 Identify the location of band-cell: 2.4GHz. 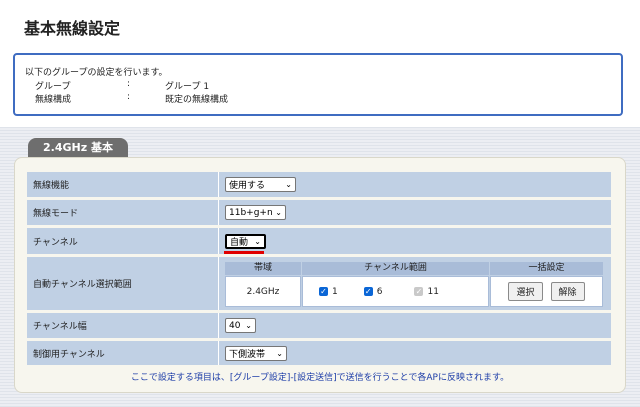
(263, 291).